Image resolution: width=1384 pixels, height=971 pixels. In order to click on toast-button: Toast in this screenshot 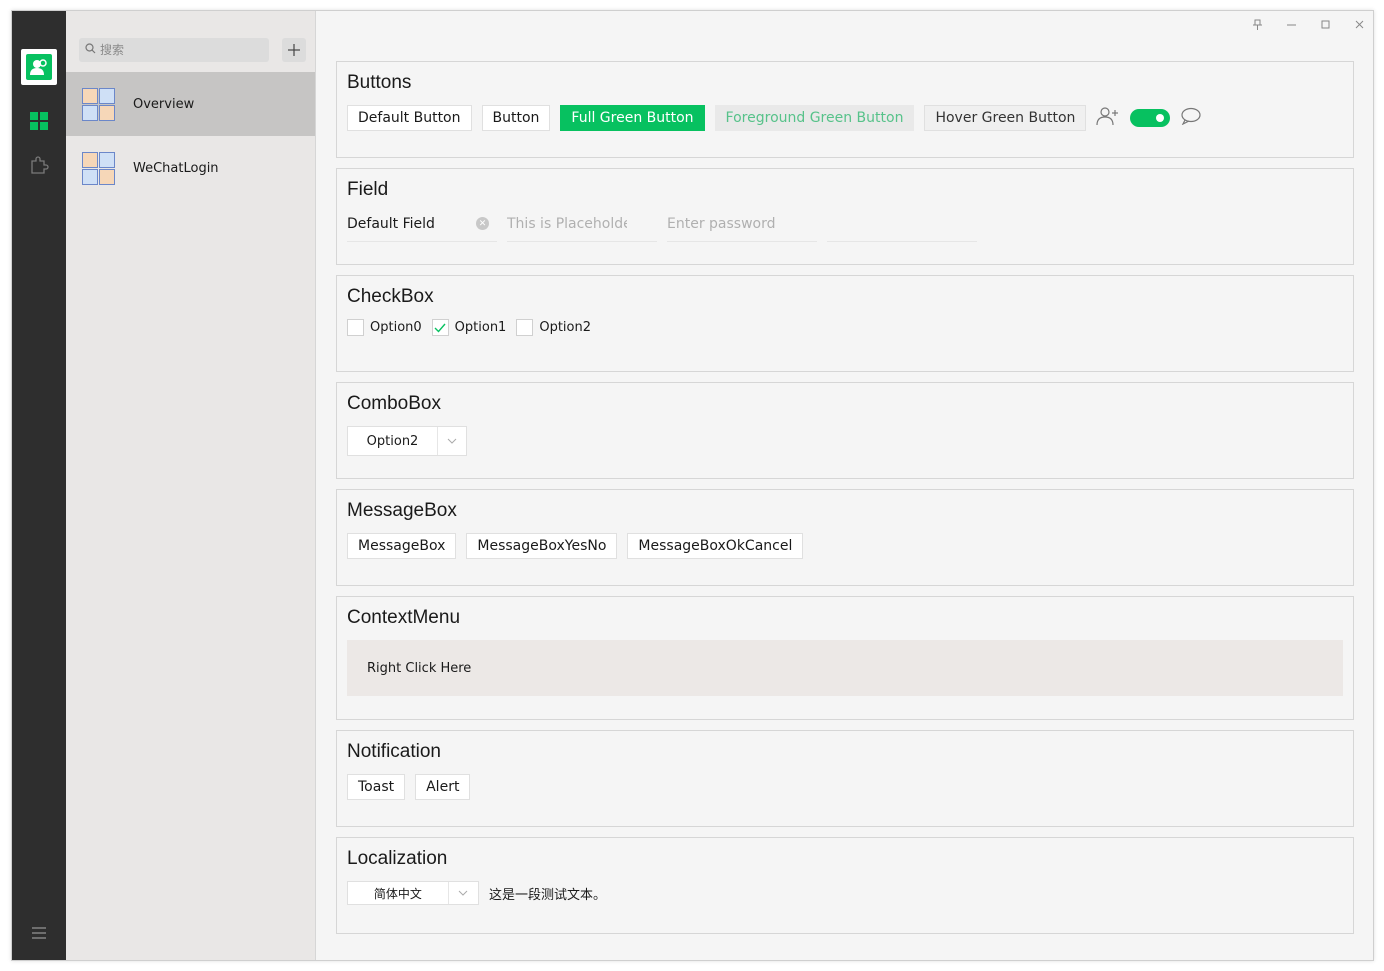, I will do `click(376, 787)`.